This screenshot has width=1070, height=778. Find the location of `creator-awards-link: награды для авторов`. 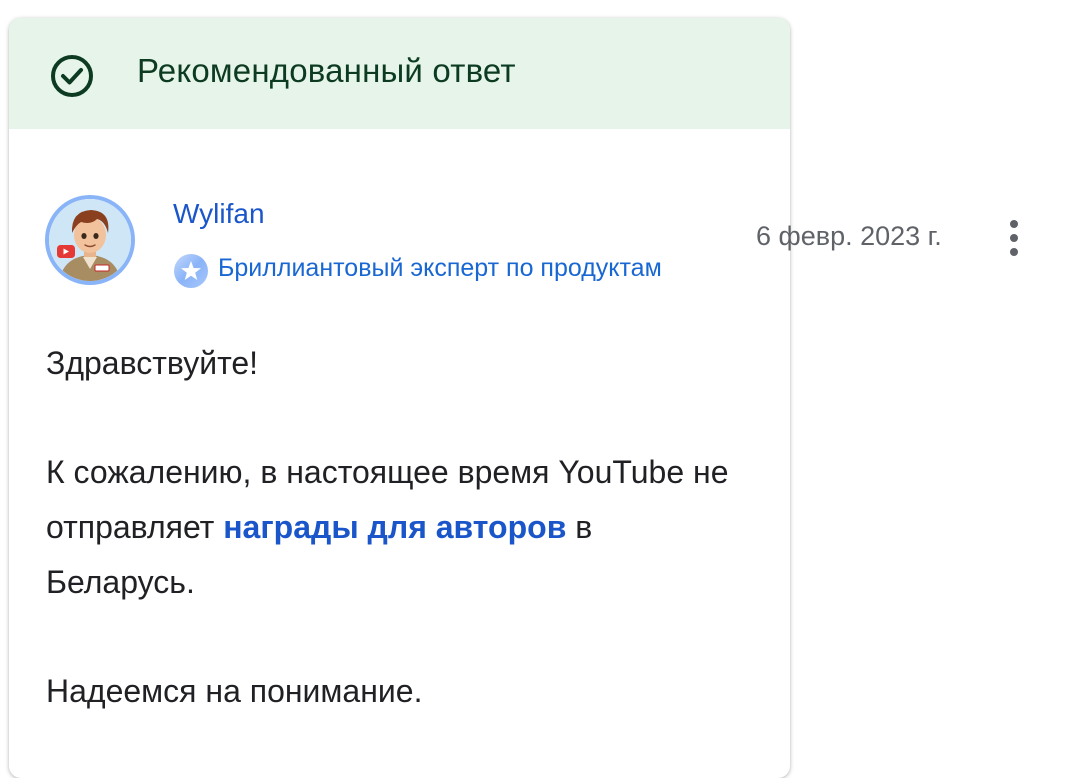

creator-awards-link: награды для авторов is located at coordinates (394, 527).